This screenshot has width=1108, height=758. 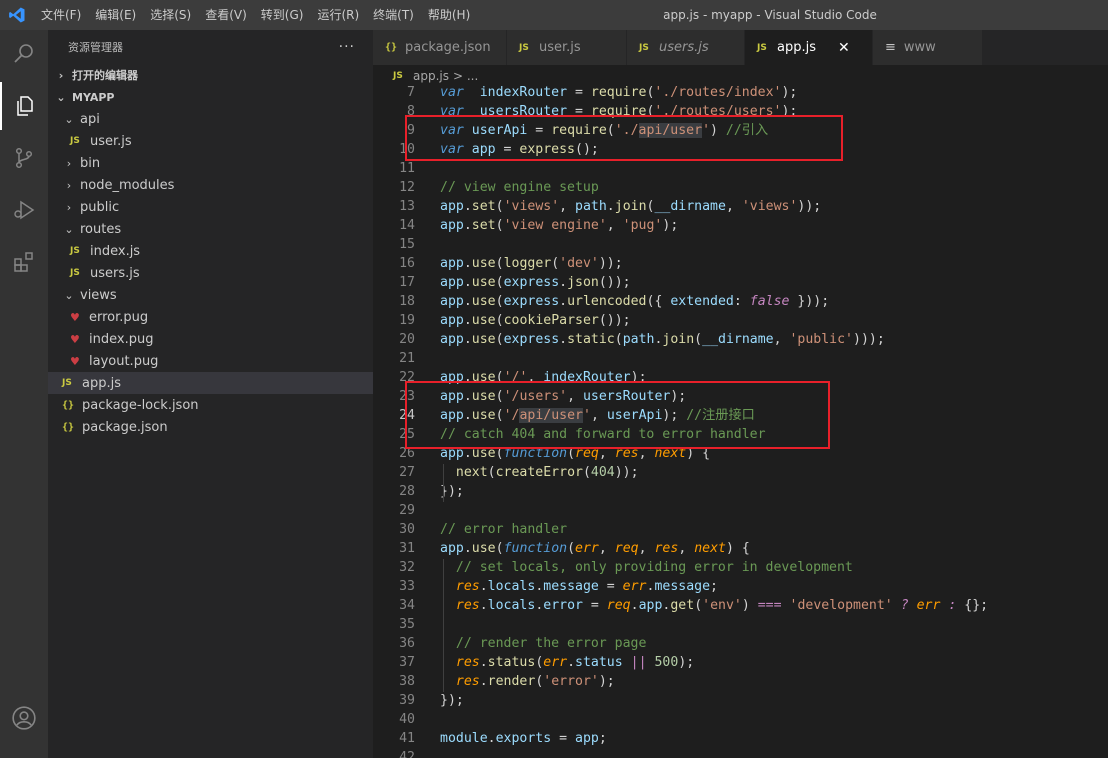 What do you see at coordinates (407, 662) in the screenshot?
I see `line-number: 37` at bounding box center [407, 662].